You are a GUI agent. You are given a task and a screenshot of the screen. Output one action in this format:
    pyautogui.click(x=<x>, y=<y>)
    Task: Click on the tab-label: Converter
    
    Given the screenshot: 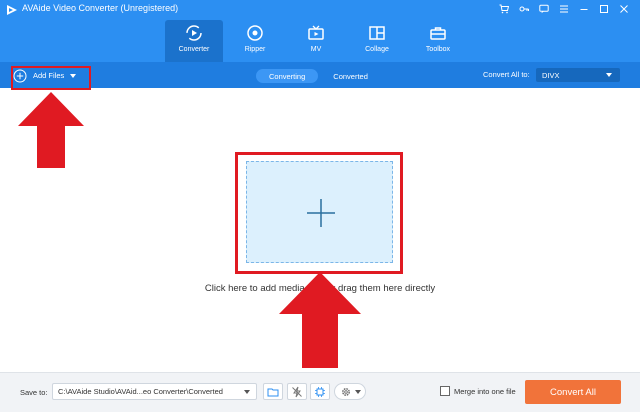 What is the action you would take?
    pyautogui.click(x=194, y=49)
    